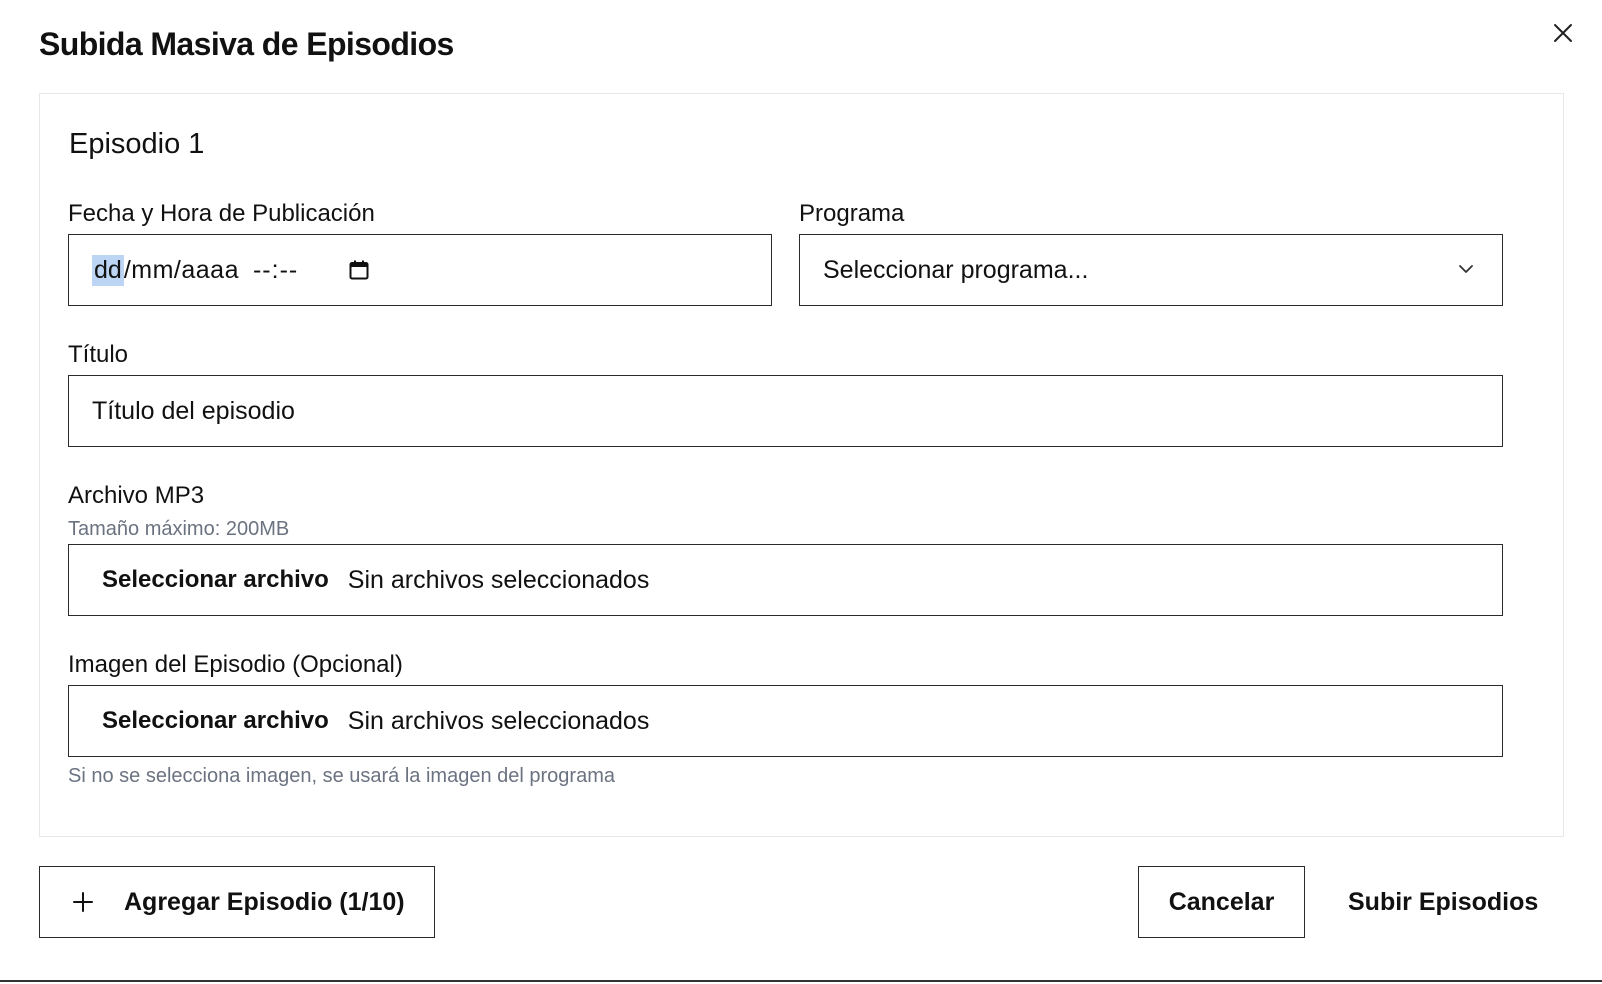 The image size is (1602, 984). What do you see at coordinates (264, 901) in the screenshot?
I see `add-episode-label: Agregar Episodio (1/10)` at bounding box center [264, 901].